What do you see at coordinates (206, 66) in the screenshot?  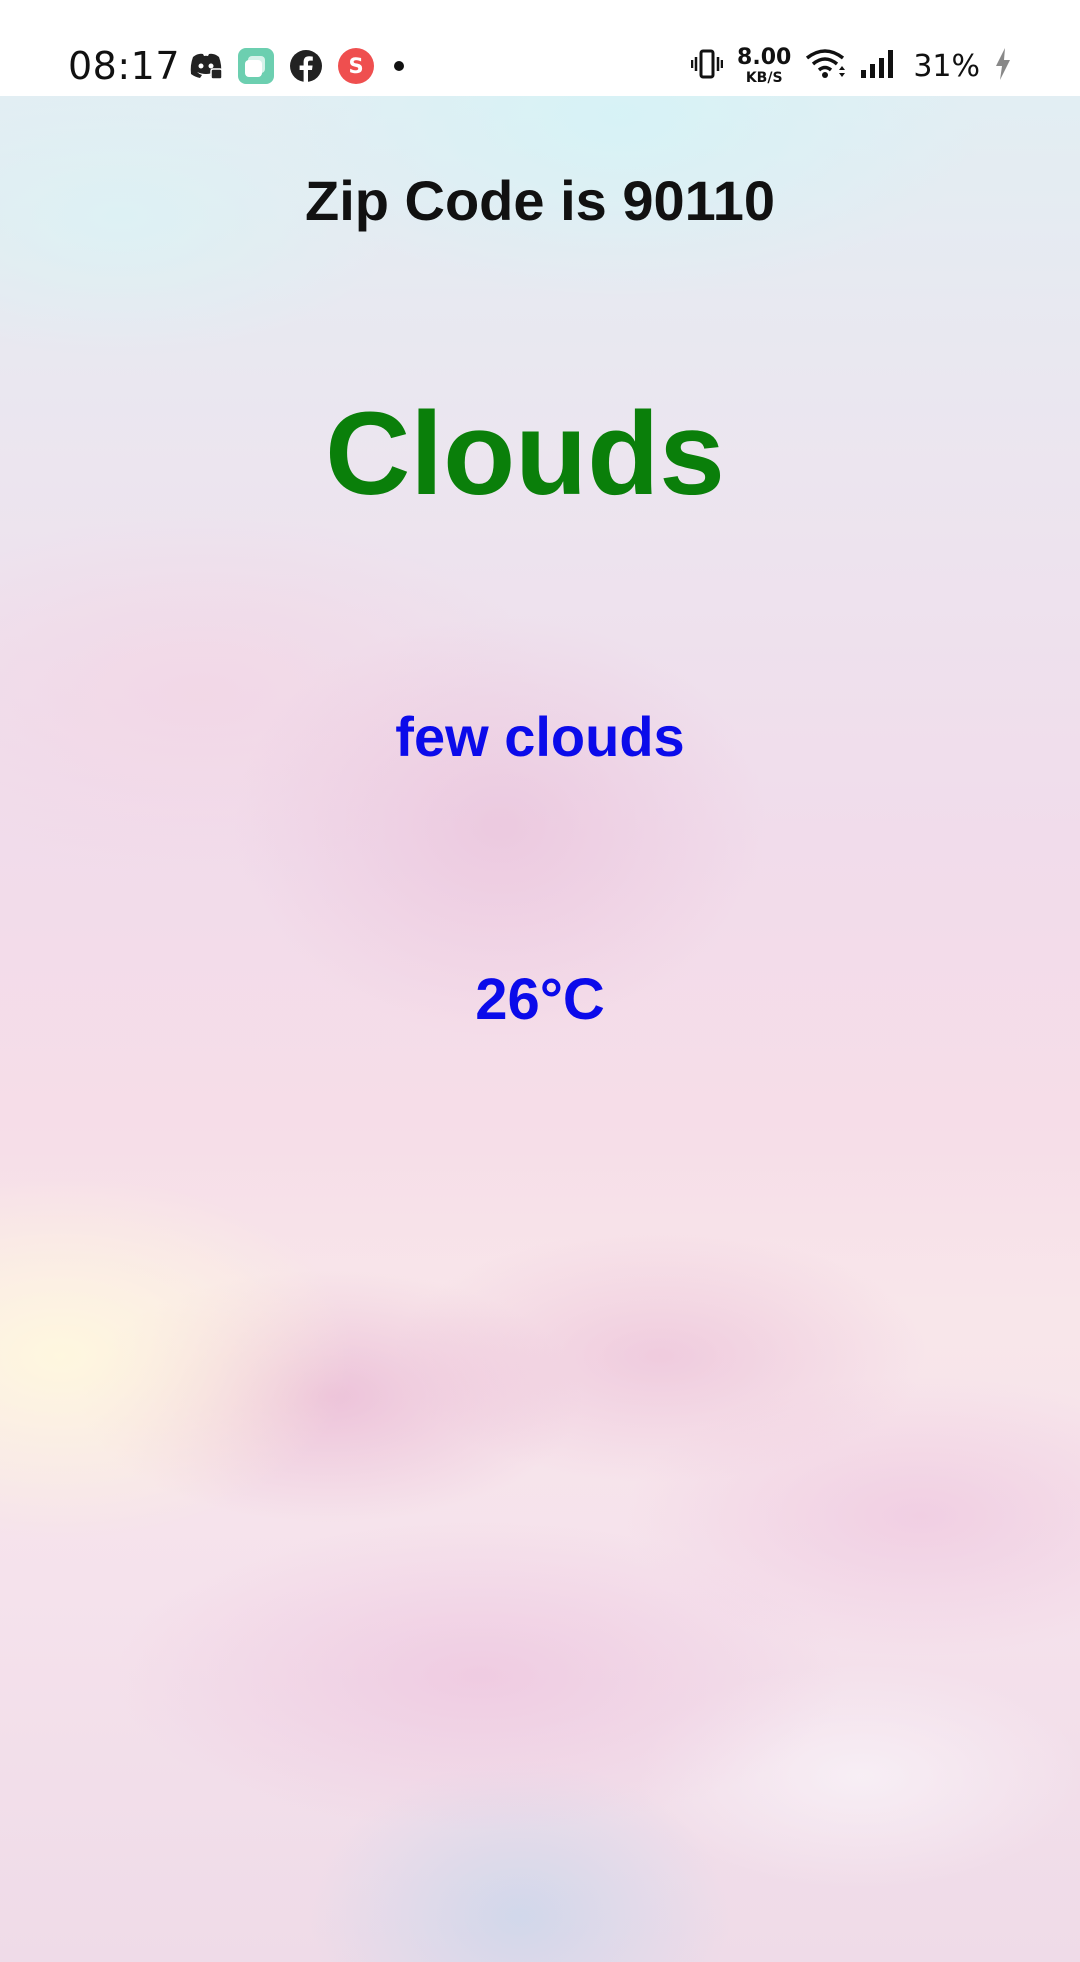 I see `discord-icon` at bounding box center [206, 66].